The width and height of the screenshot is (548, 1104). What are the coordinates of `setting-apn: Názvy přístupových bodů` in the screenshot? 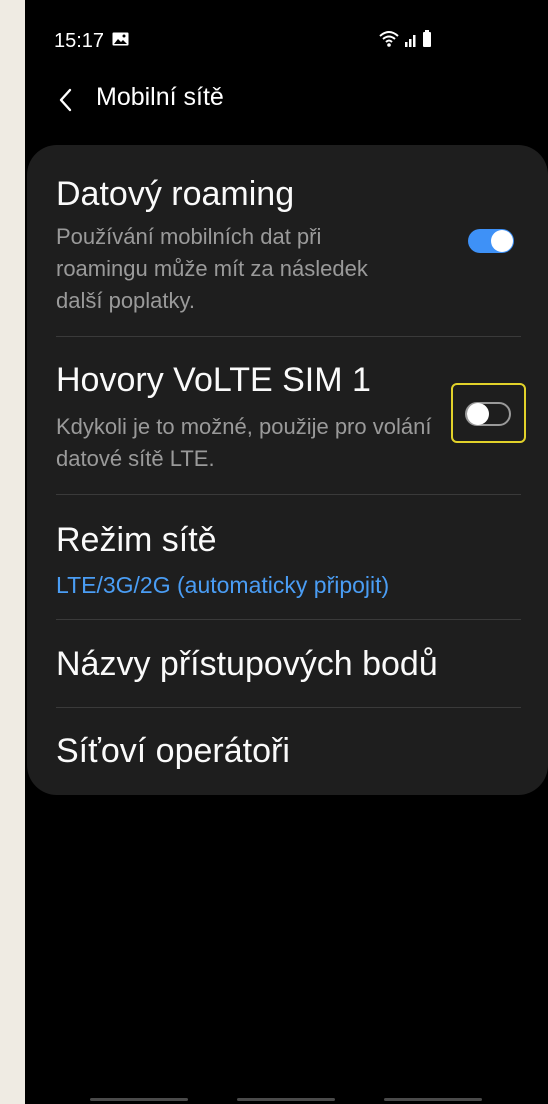 It's located at (287, 663).